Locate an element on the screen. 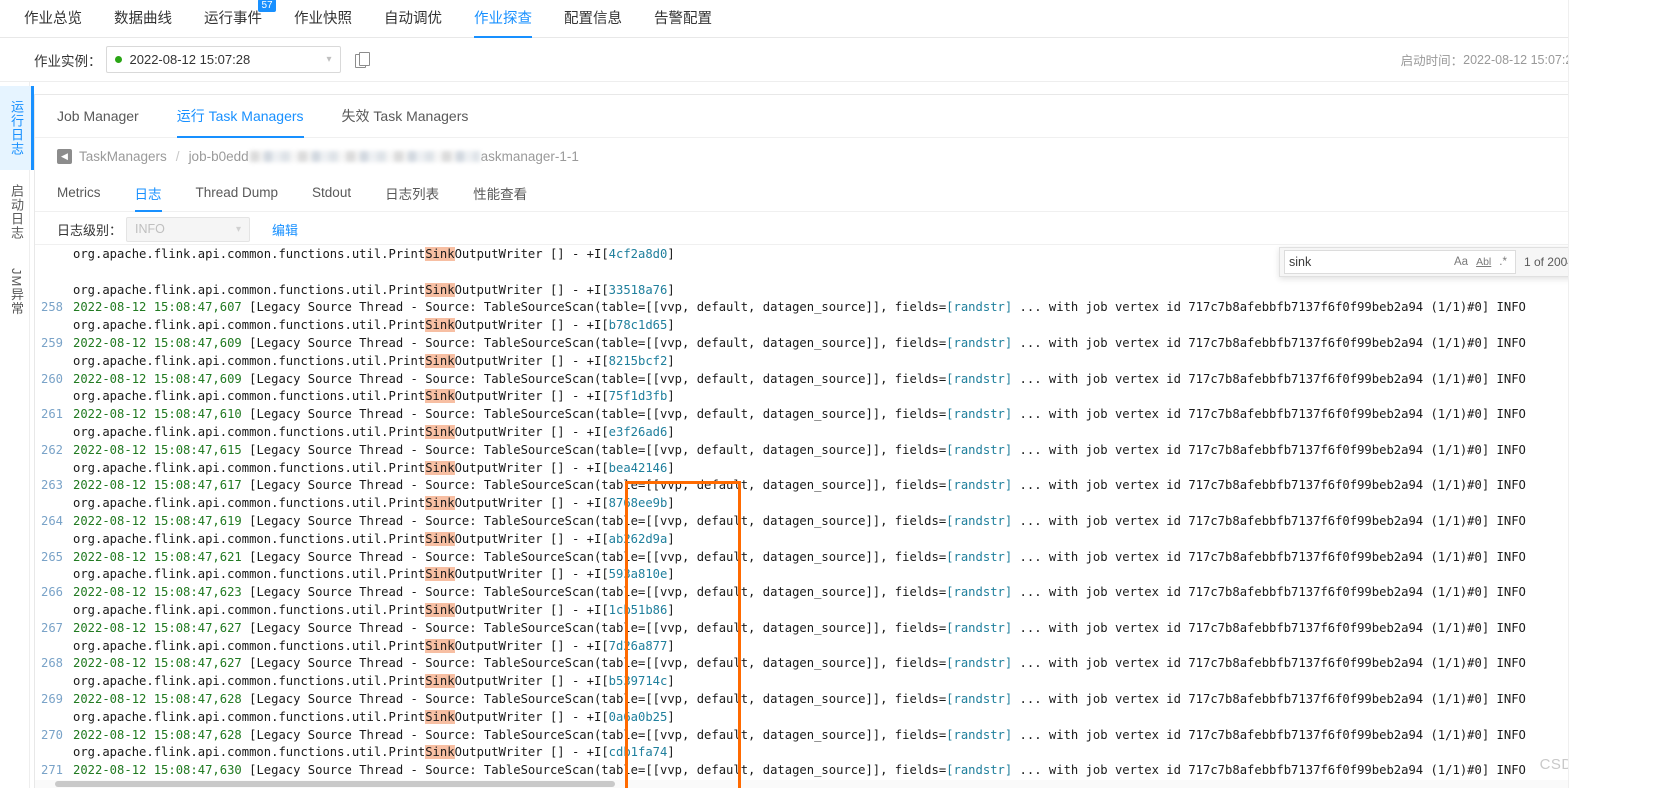 Image resolution: width=1665 pixels, height=788 pixels. log-sub-tab-1: 日志 is located at coordinates (148, 193).